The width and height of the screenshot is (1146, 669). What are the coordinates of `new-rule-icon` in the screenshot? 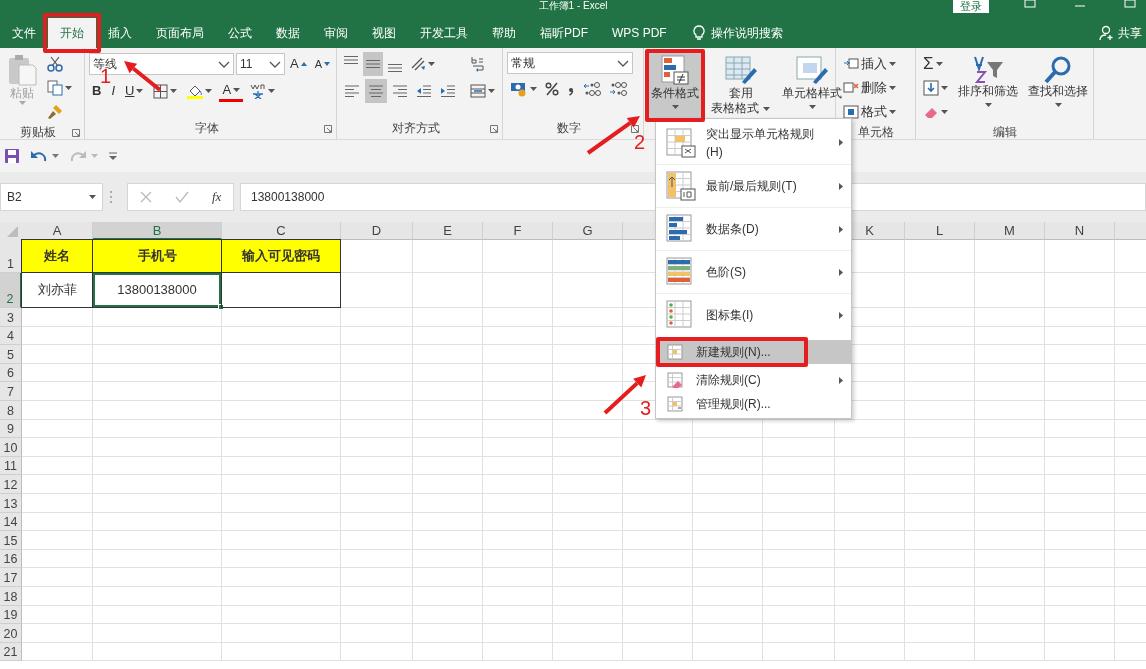 It's located at (675, 352).